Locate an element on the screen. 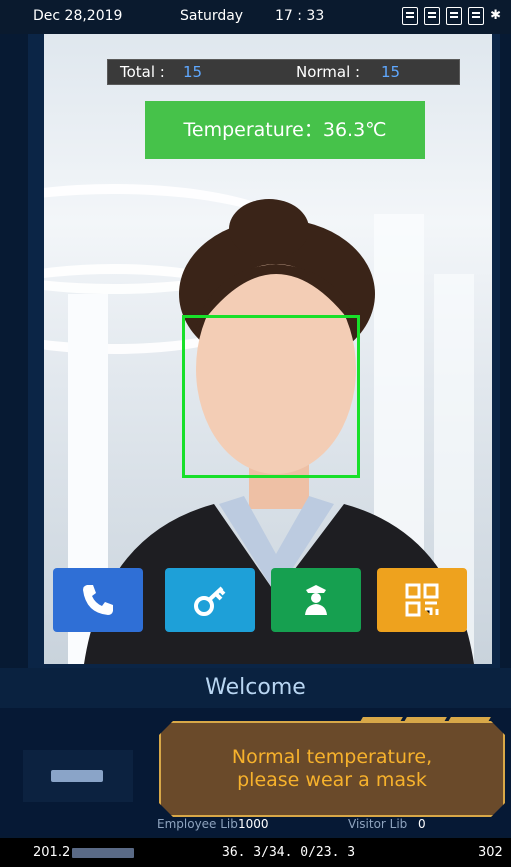 Image resolution: width=511 pixels, height=867 pixels. bottom-bar: 201.2 36. 3/34. 0/23. 3 302 is located at coordinates (255, 852).